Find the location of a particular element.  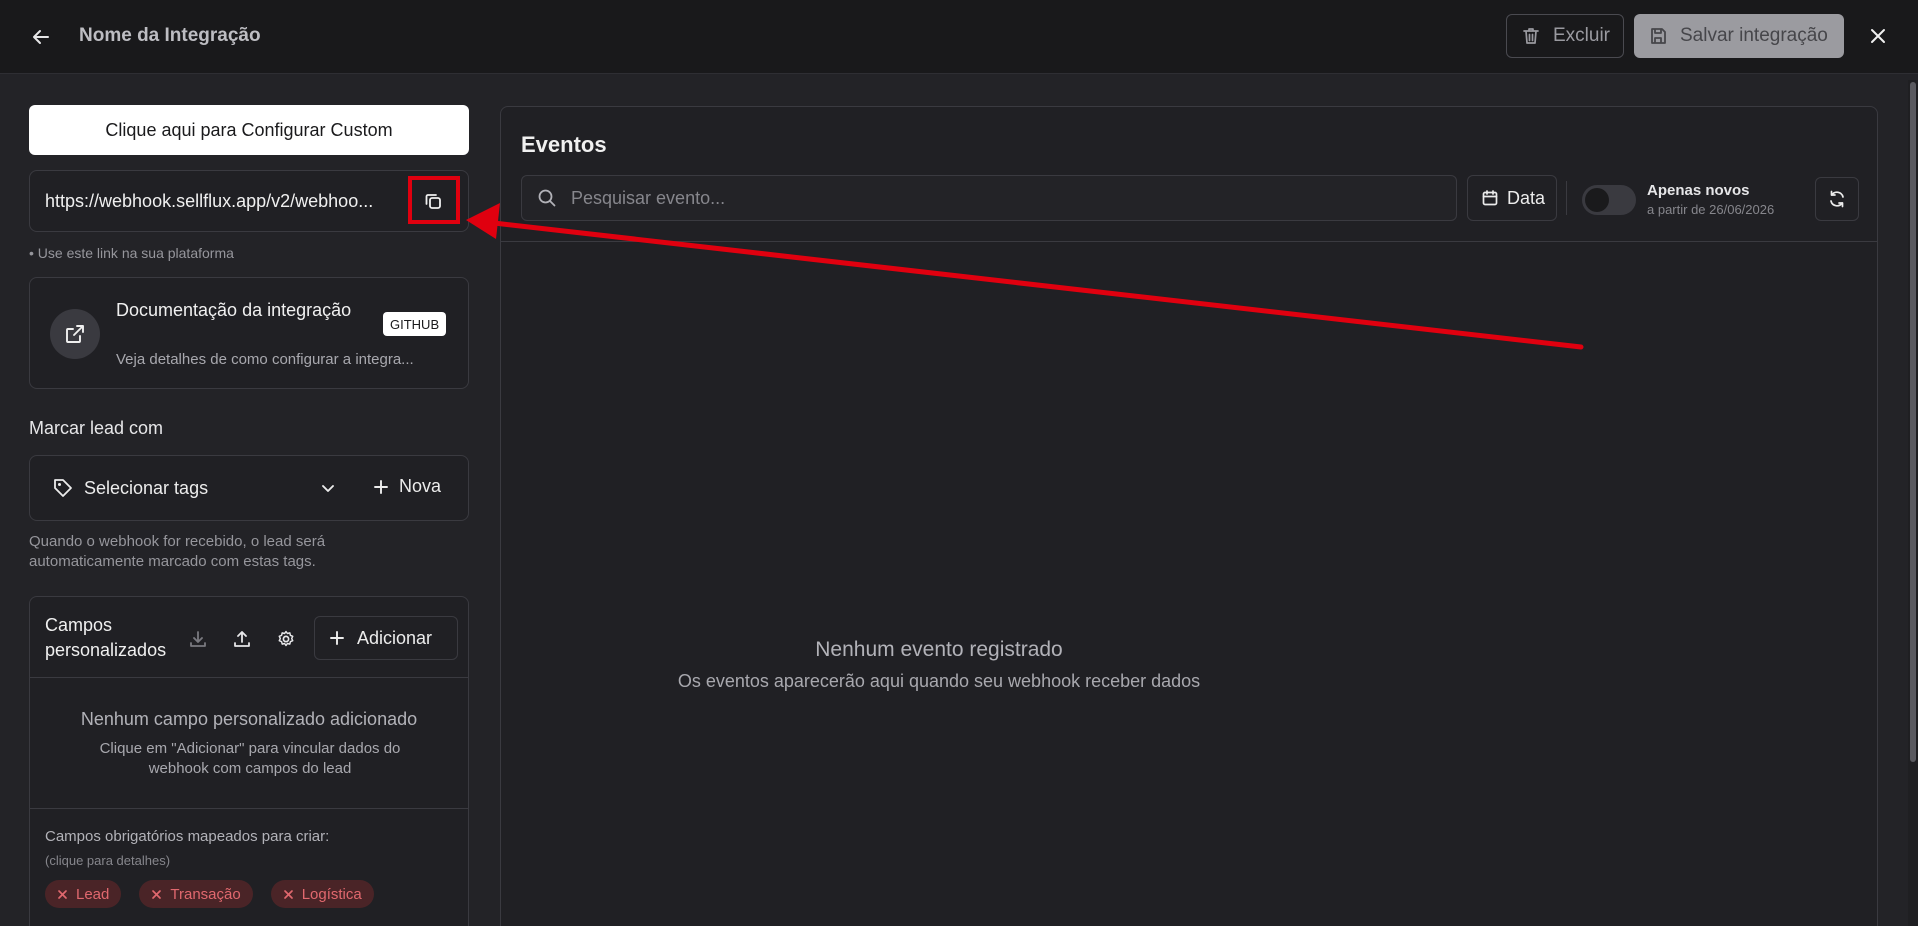

arrow-left-icon is located at coordinates (41, 37).